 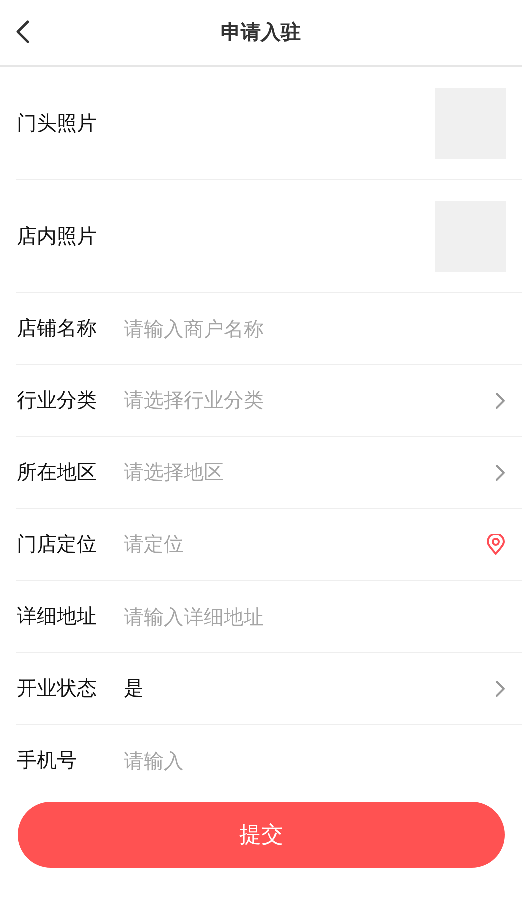 What do you see at coordinates (315, 616) in the screenshot?
I see `input-field: 请输入详细地址` at bounding box center [315, 616].